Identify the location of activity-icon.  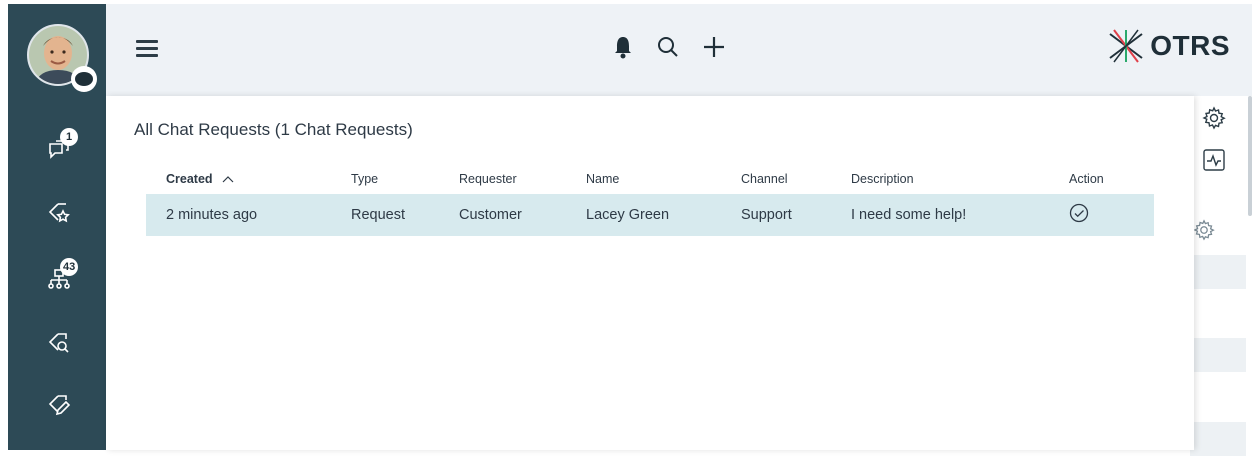
(1214, 160).